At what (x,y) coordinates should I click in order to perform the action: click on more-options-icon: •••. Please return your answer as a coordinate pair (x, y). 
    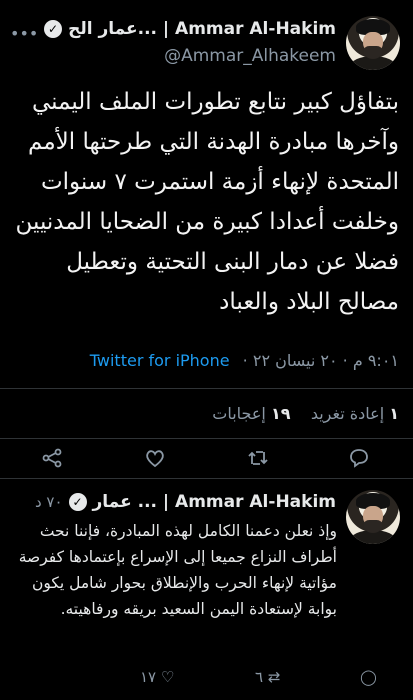
    Looking at the image, I should click on (24, 33).